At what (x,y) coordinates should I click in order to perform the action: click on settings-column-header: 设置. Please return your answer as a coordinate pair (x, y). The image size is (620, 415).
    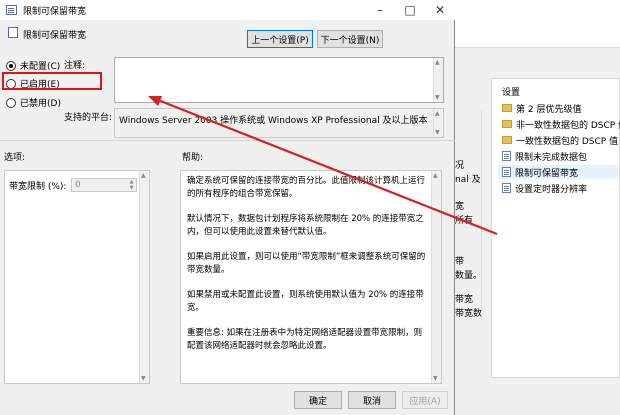
    Looking at the image, I should click on (556, 89).